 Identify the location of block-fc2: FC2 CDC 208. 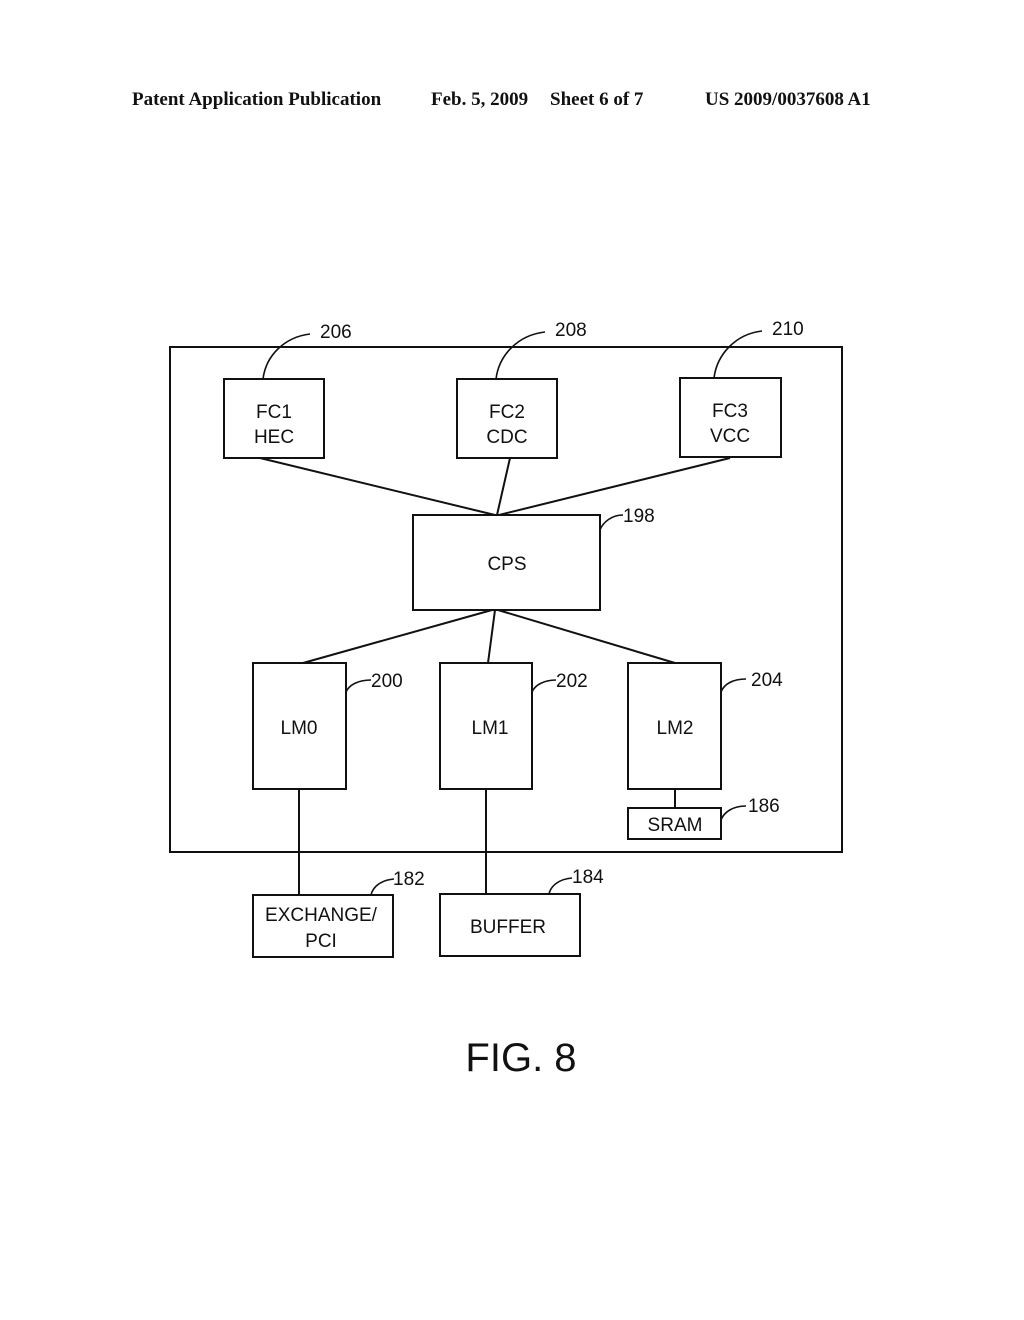
(521, 389).